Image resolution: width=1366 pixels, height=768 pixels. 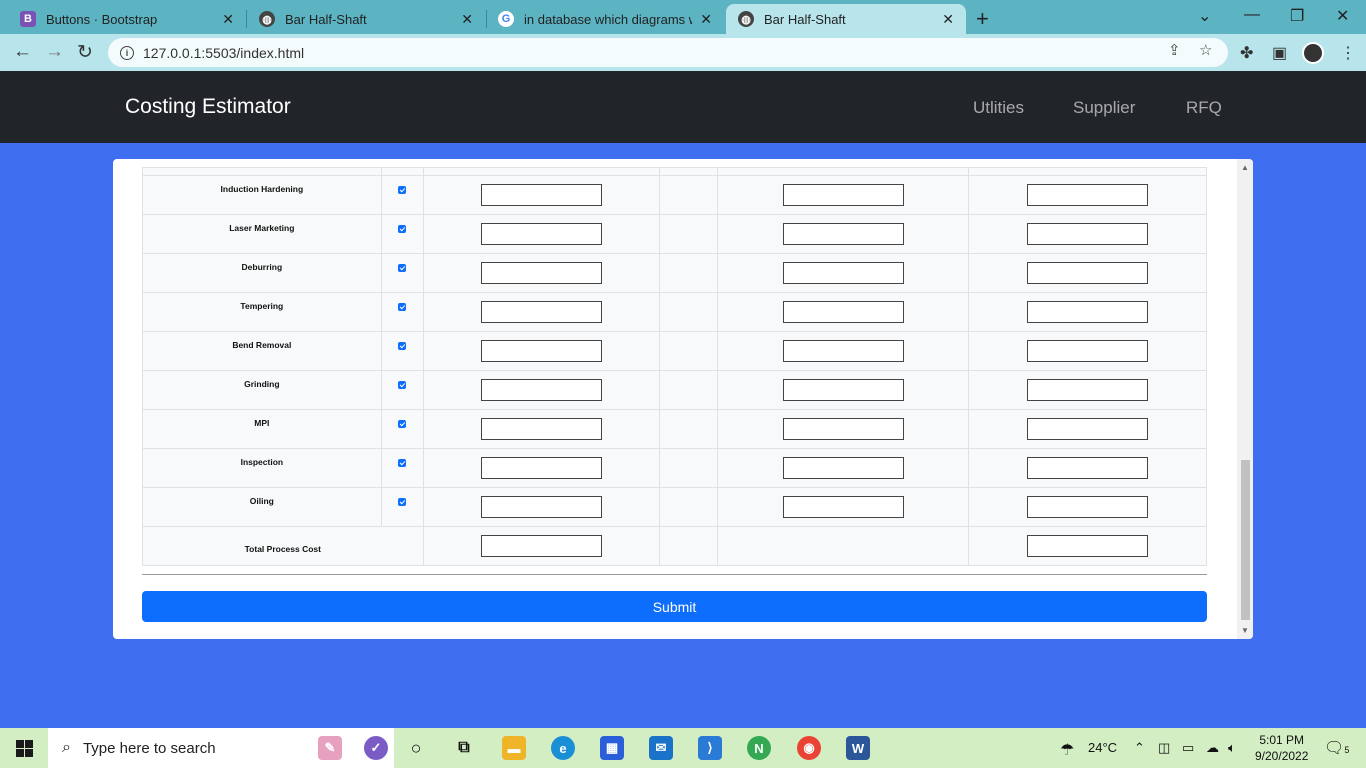 What do you see at coordinates (1252, 15) in the screenshot?
I see `minimize-icon: —` at bounding box center [1252, 15].